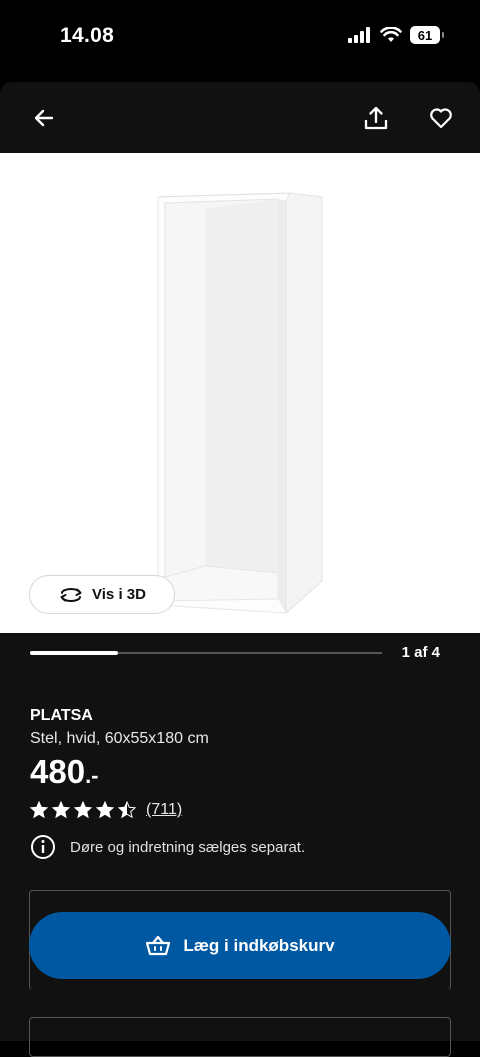  I want to click on wifi-icon, so click(391, 34).